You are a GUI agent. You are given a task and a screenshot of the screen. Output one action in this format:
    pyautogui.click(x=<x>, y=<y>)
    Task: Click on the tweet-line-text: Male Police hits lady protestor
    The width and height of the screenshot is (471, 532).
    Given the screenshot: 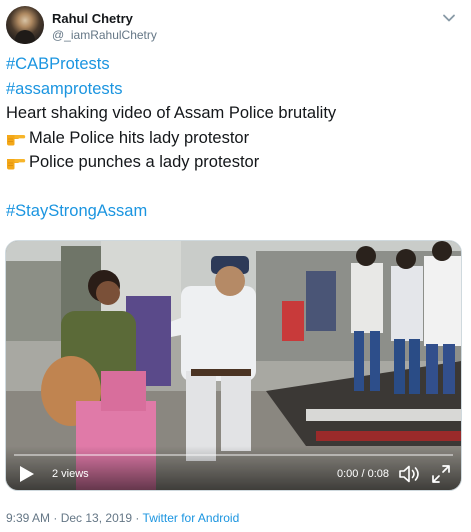 What is the action you would take?
    pyautogui.click(x=139, y=137)
    